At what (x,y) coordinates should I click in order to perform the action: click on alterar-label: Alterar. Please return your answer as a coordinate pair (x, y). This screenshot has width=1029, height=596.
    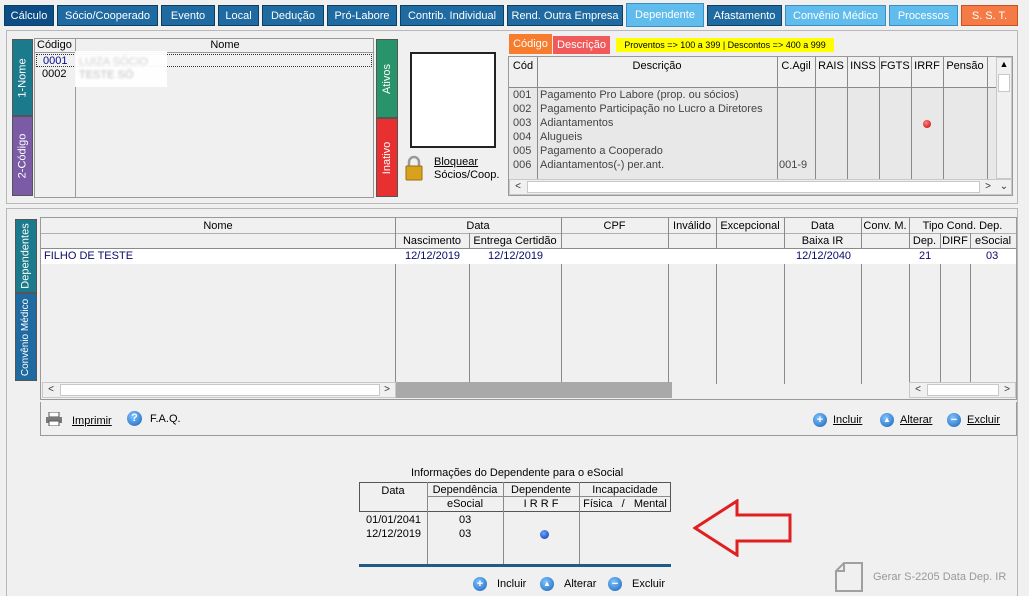
    Looking at the image, I should click on (916, 420).